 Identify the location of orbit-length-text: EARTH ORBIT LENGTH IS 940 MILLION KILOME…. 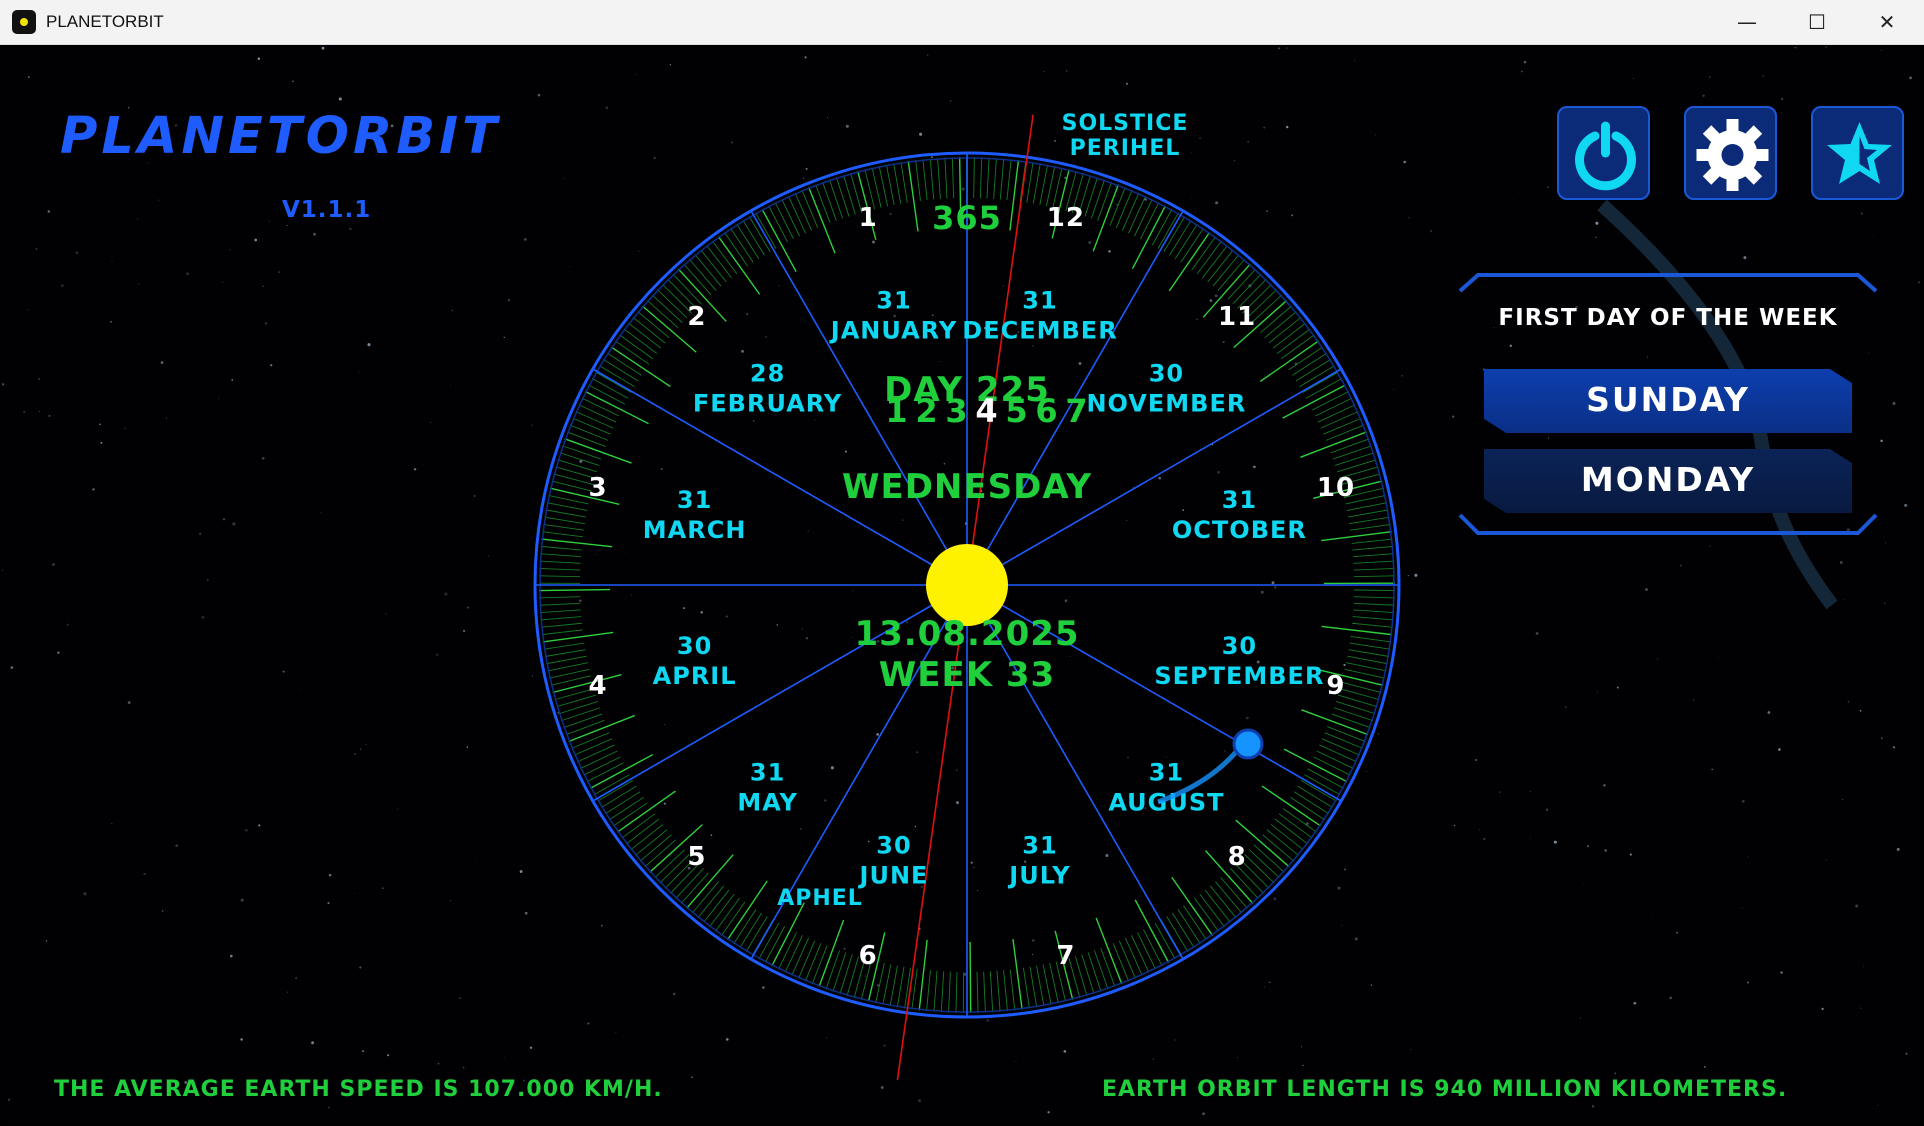
(1445, 1089).